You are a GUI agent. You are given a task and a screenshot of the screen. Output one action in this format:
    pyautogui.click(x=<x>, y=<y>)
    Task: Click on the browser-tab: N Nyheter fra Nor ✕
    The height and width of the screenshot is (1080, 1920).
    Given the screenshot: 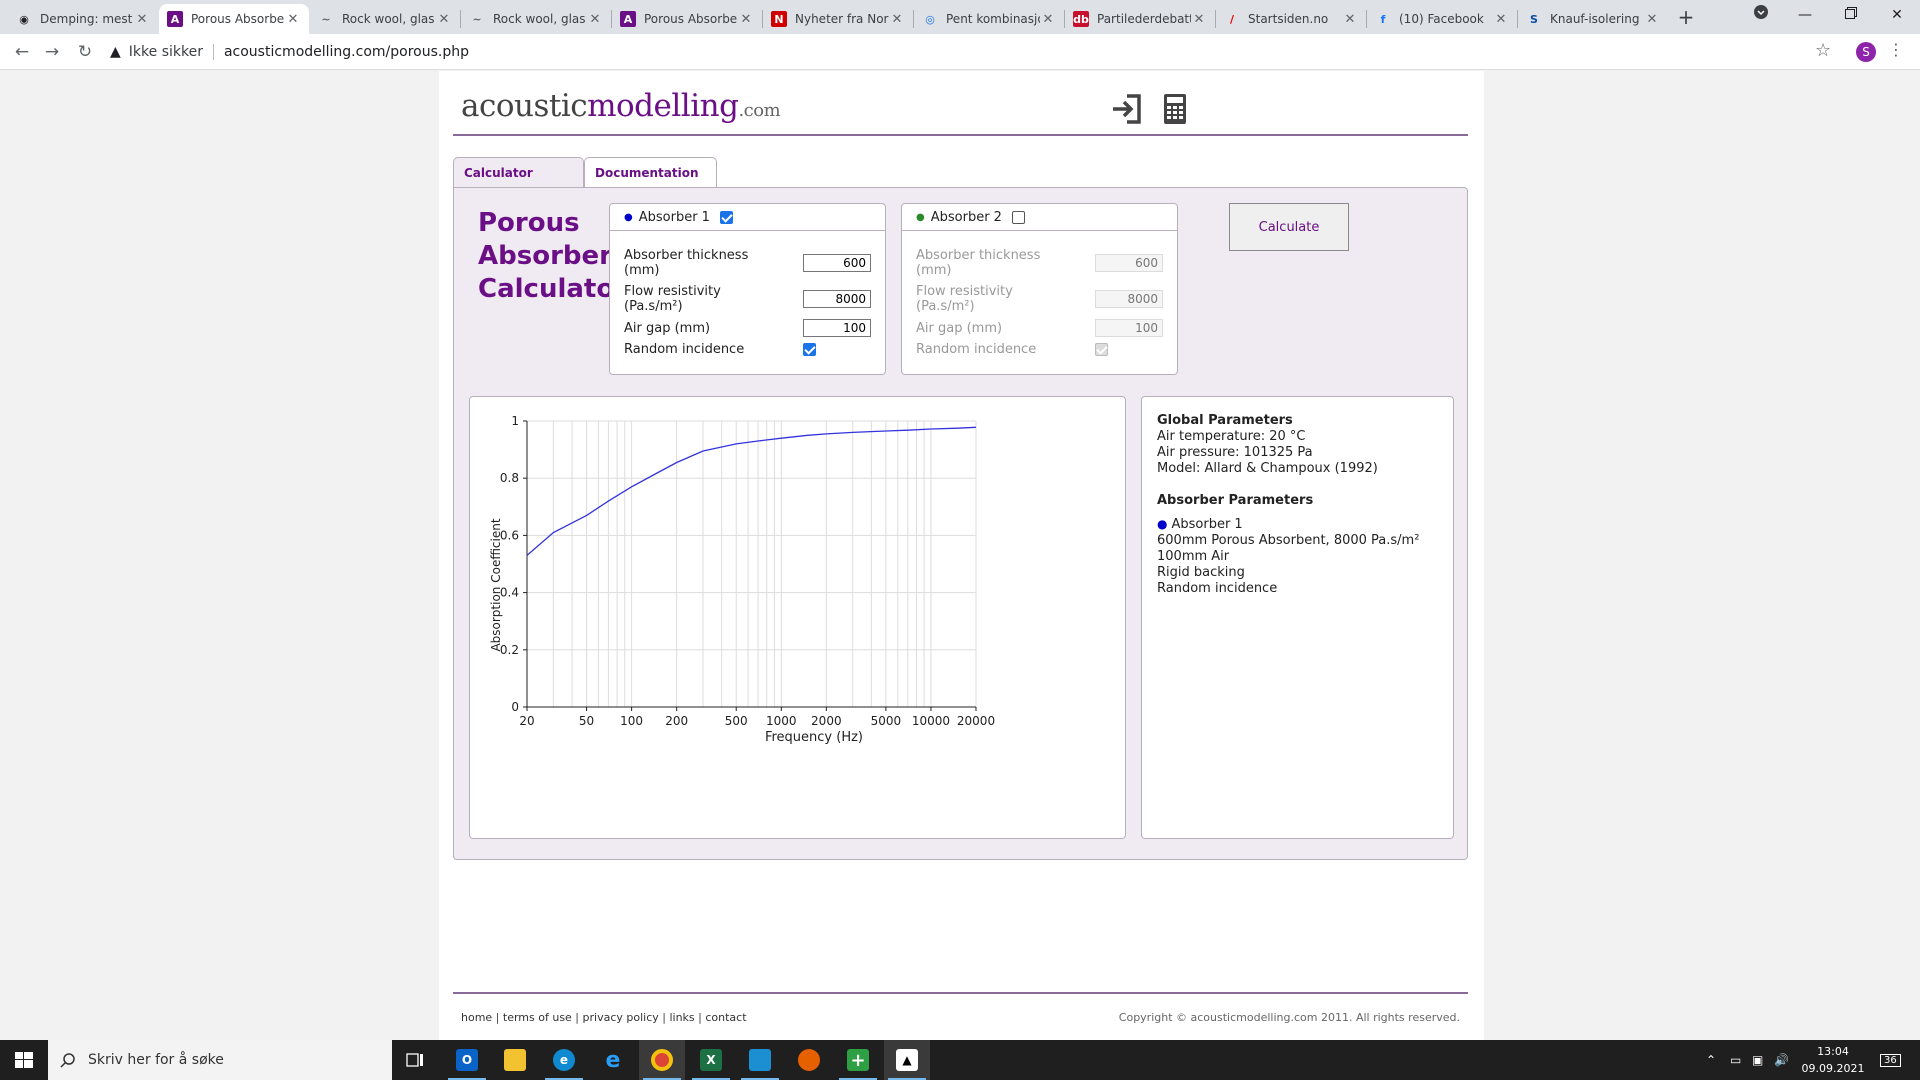 What is the action you would take?
    pyautogui.click(x=838, y=19)
    